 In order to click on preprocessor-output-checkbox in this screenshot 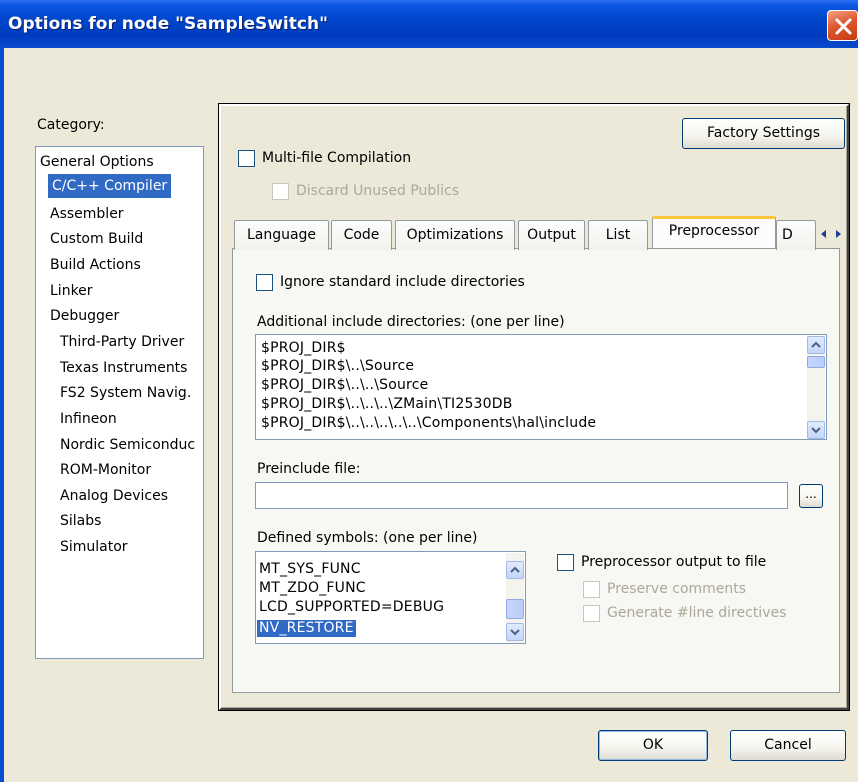, I will do `click(565, 562)`.